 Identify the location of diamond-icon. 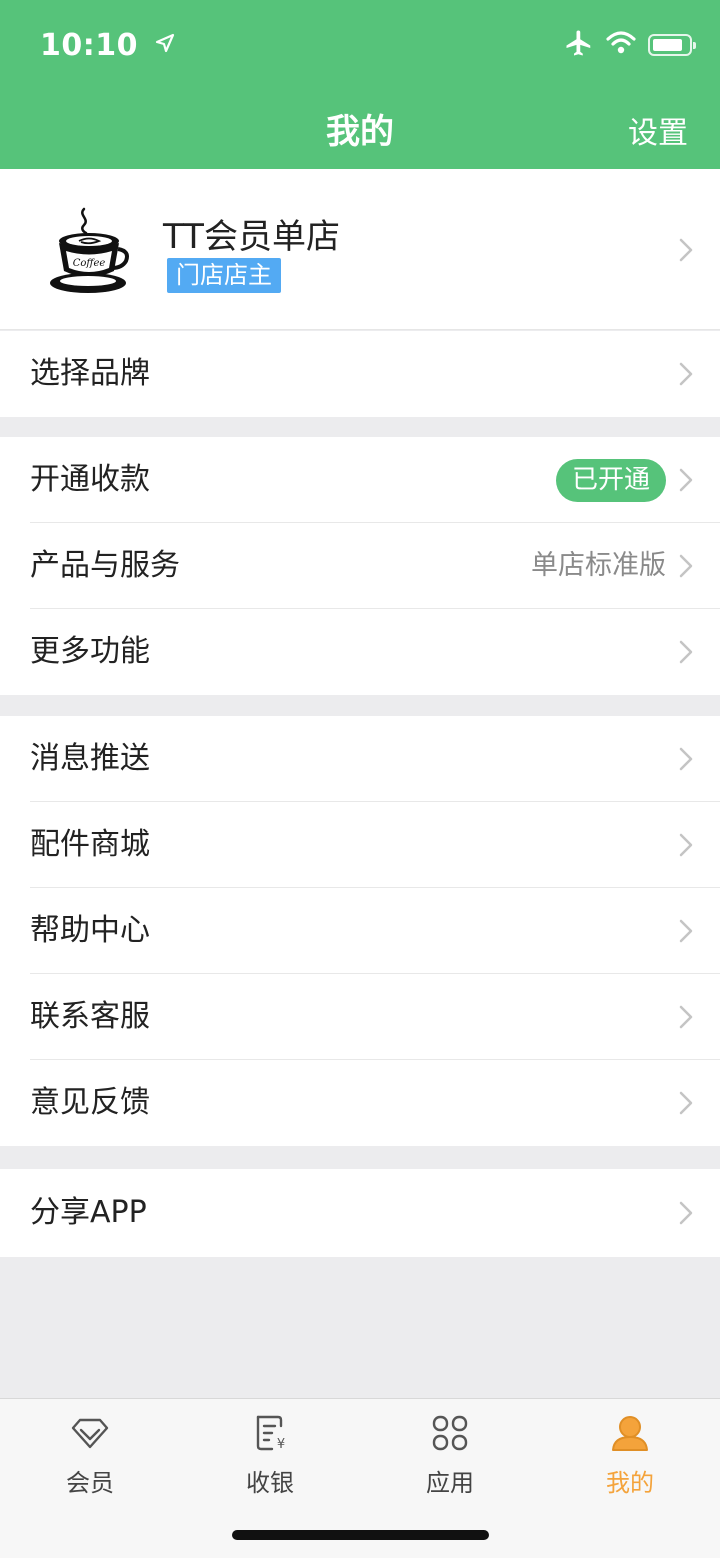
(90, 1433).